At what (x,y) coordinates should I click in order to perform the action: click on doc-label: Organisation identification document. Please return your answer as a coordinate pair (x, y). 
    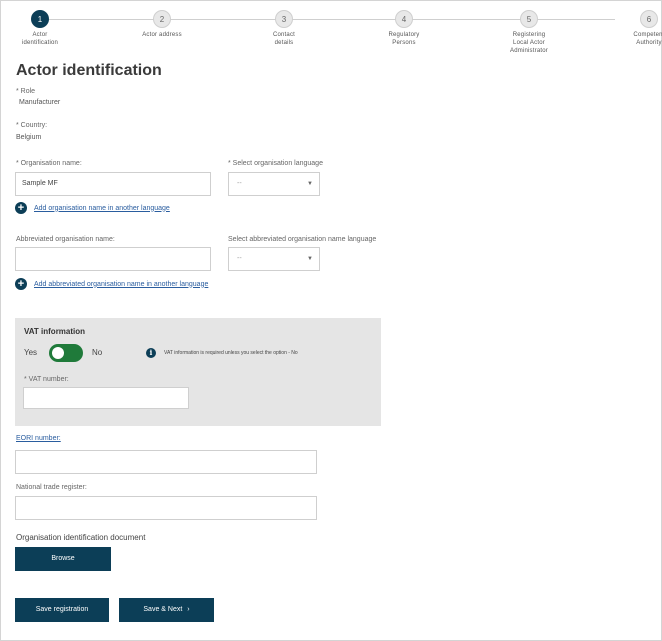
    Looking at the image, I should click on (81, 537).